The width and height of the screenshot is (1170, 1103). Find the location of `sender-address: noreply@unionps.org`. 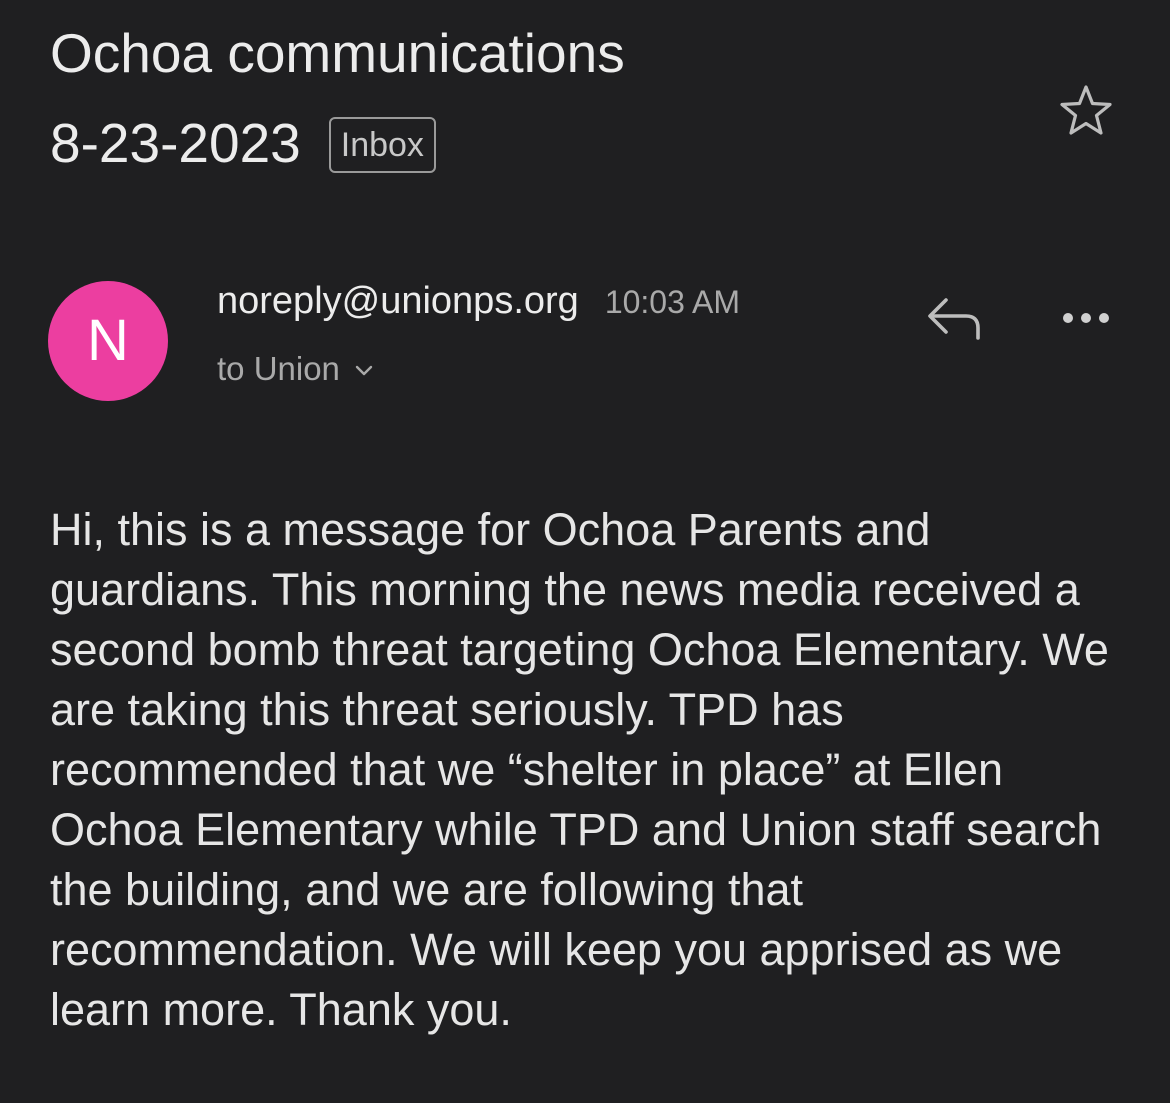

sender-address: noreply@unionps.org is located at coordinates (398, 301).